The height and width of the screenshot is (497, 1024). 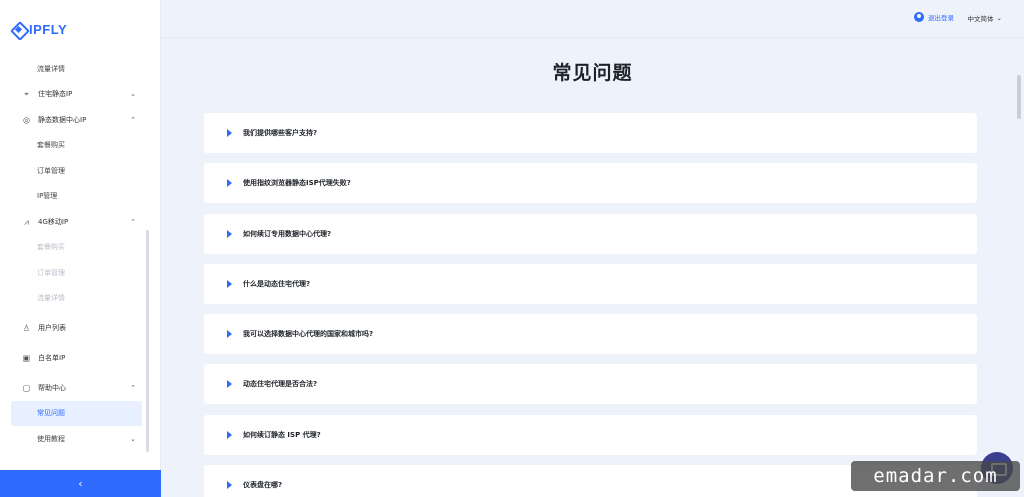 What do you see at coordinates (76, 413) in the screenshot?
I see `sidebar-item-faq: 常见问题` at bounding box center [76, 413].